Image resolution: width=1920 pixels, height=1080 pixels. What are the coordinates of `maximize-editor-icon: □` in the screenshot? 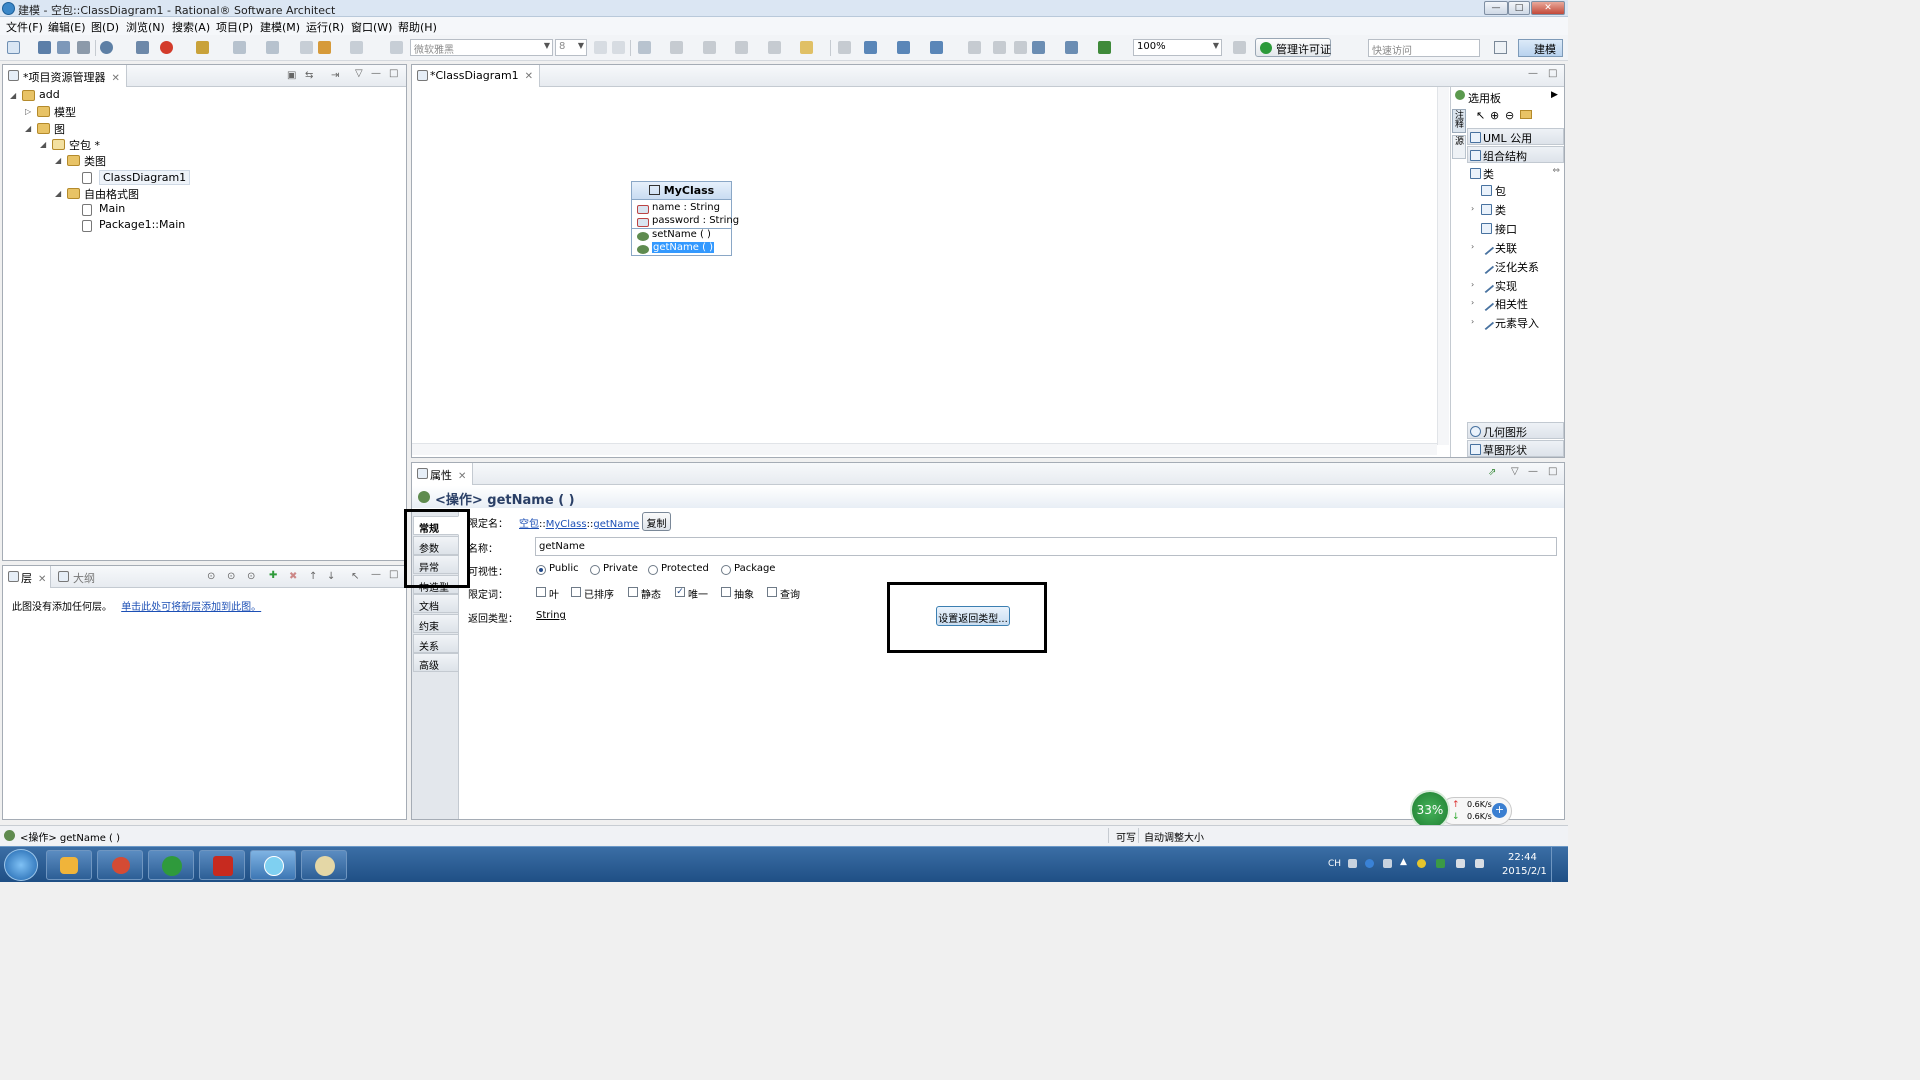 It's located at (1552, 73).